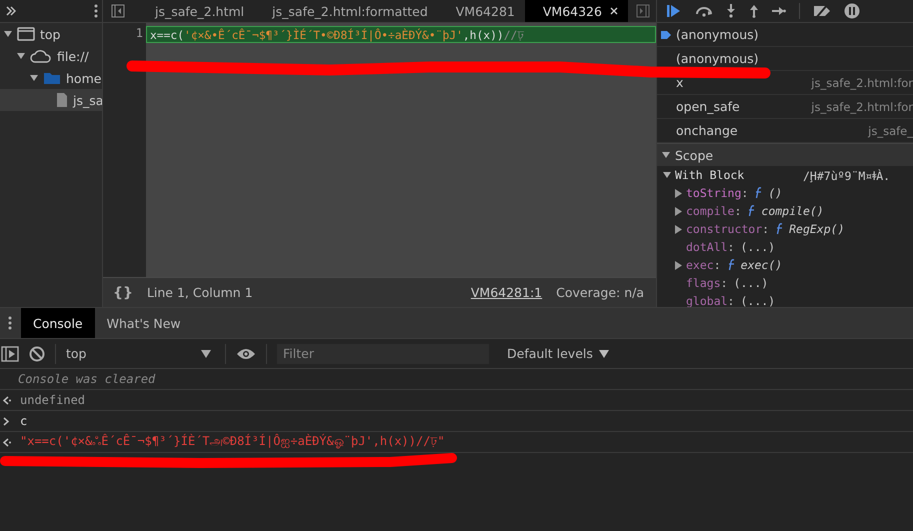 The image size is (913, 531). I want to click on step-over-icon, so click(704, 11).